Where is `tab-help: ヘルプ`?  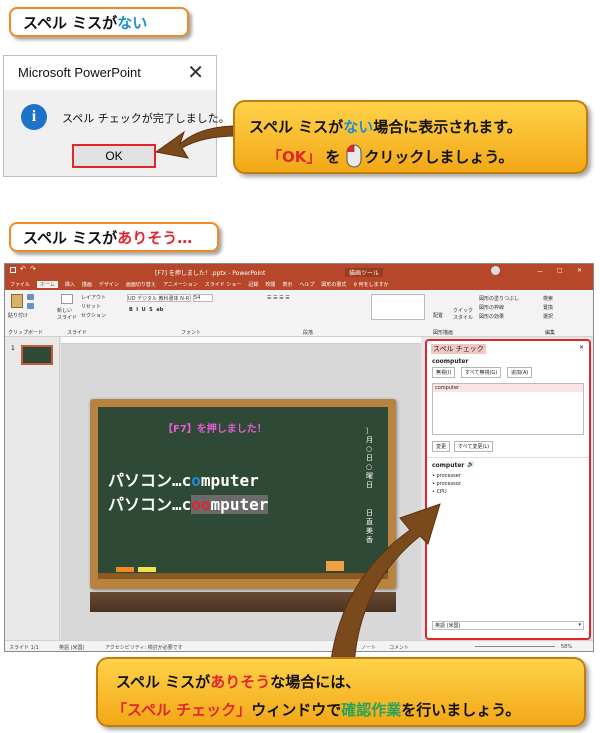 tab-help: ヘルプ is located at coordinates (306, 284).